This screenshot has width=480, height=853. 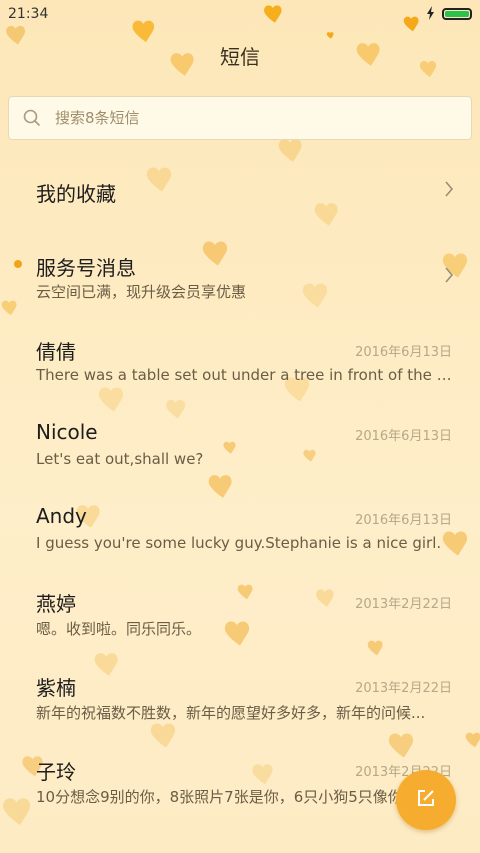 I want to click on conversation-row: 燕婷 2013年2月22日 嗯。收到啦。同乐同乐。, so click(x=240, y=610).